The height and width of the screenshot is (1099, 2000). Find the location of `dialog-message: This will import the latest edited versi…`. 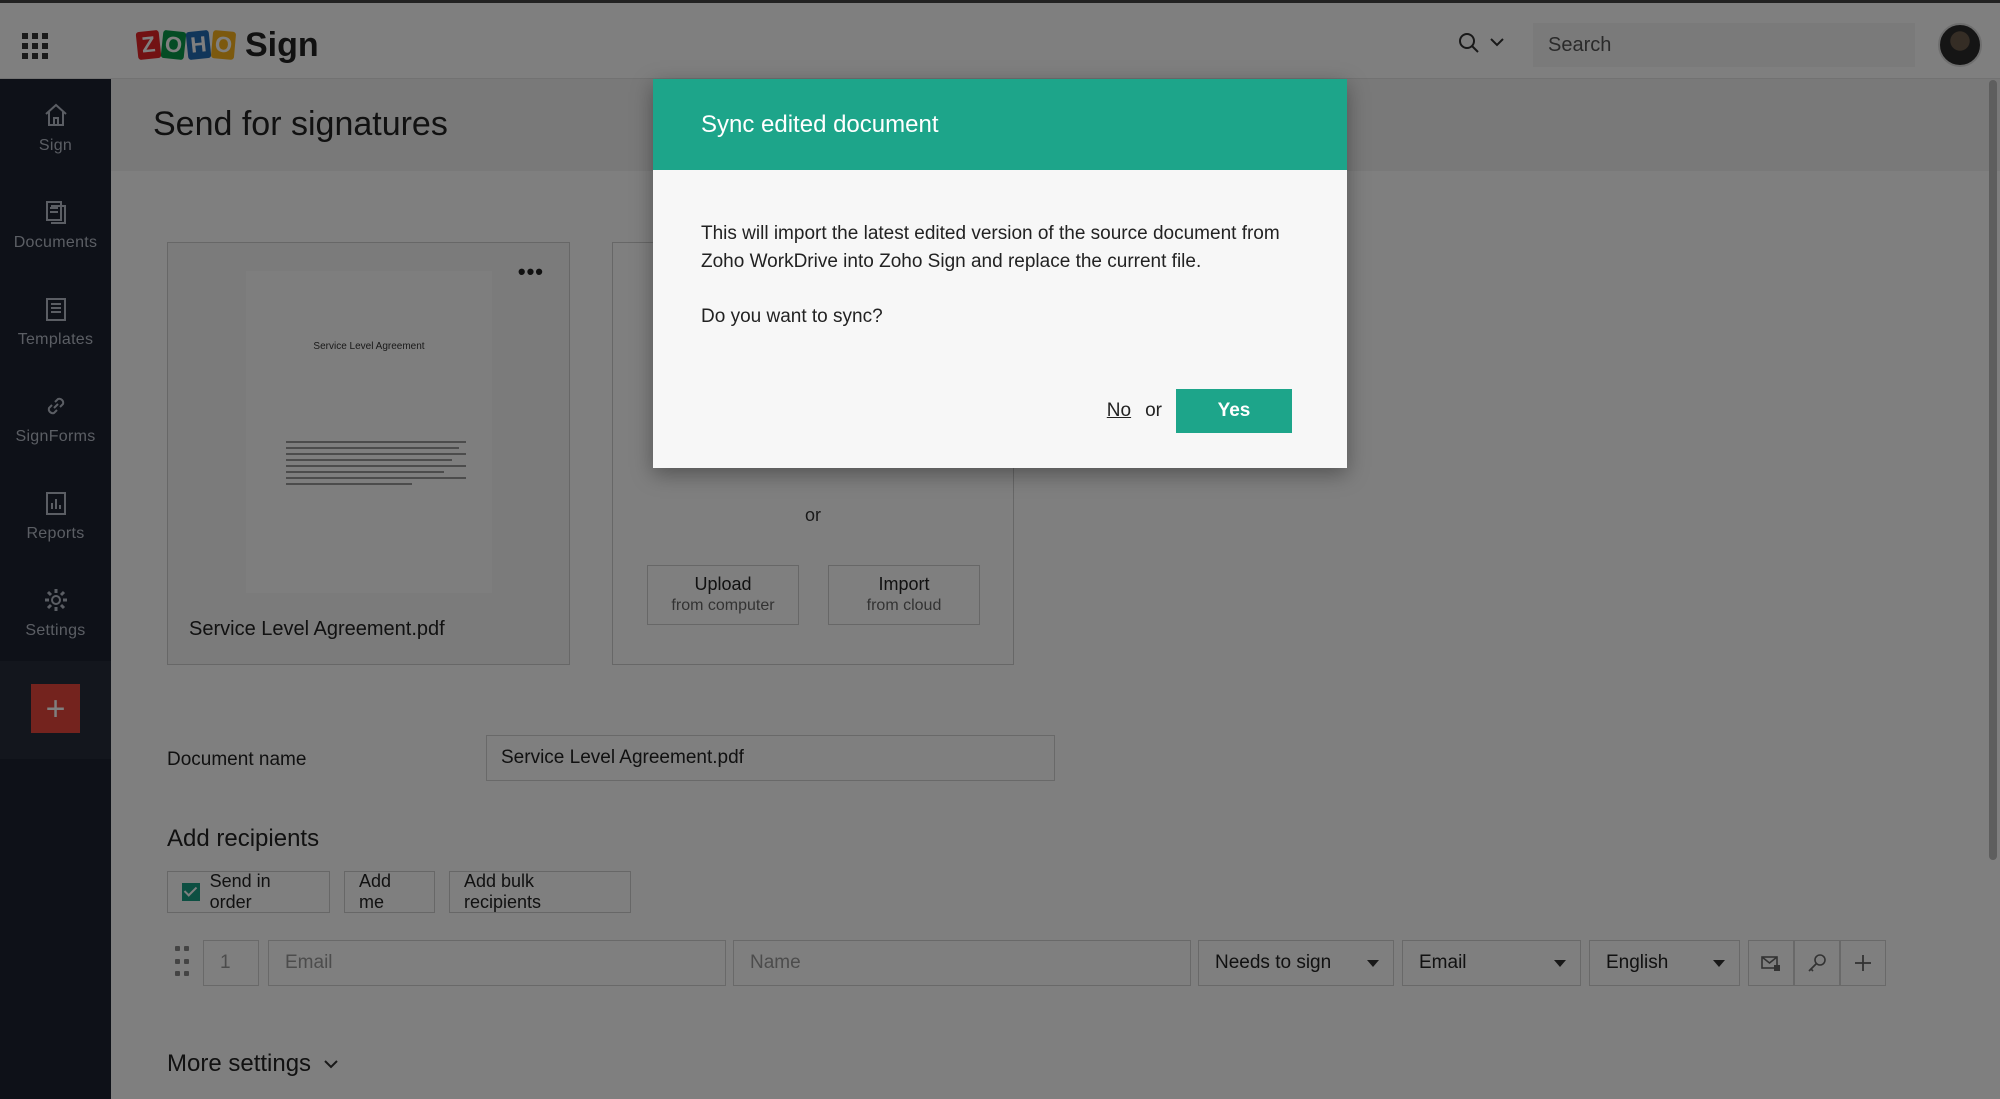

dialog-message: This will import the latest edited versi… is located at coordinates (990, 247).